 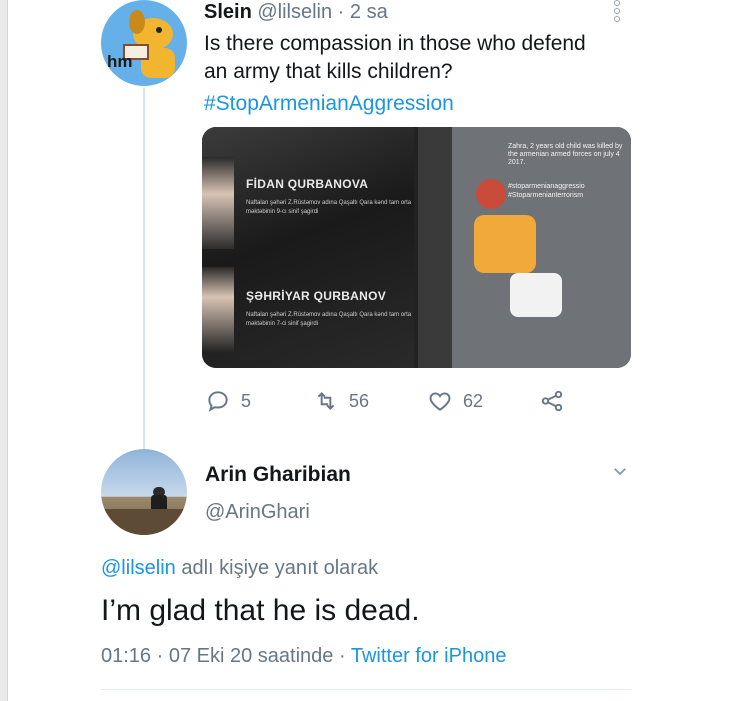 What do you see at coordinates (316, 296) in the screenshot?
I see `person-name: ŞƏHRİYAR QURBANOV` at bounding box center [316, 296].